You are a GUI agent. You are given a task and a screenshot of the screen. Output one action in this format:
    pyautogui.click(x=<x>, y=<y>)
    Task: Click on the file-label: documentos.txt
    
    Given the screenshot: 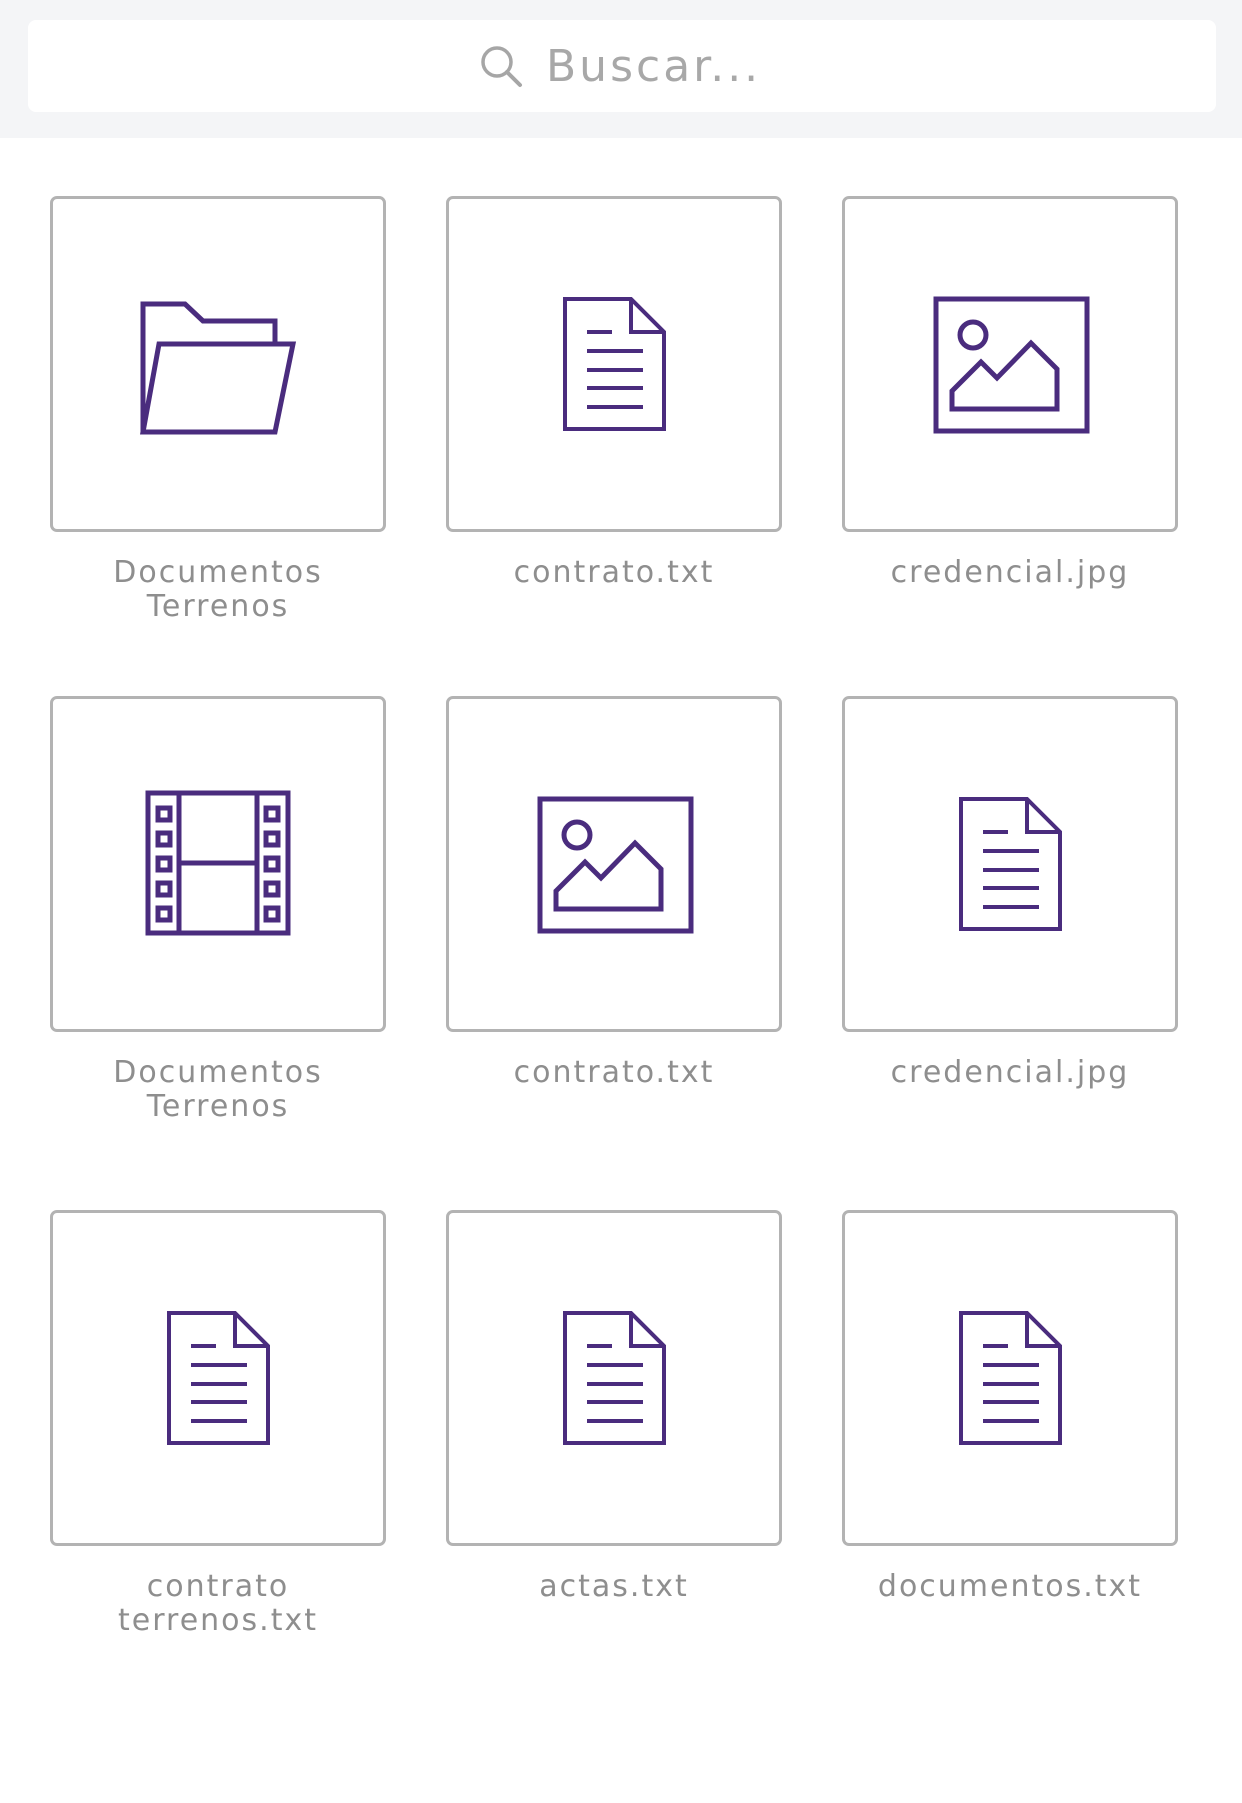 What is the action you would take?
    pyautogui.click(x=1010, y=1586)
    